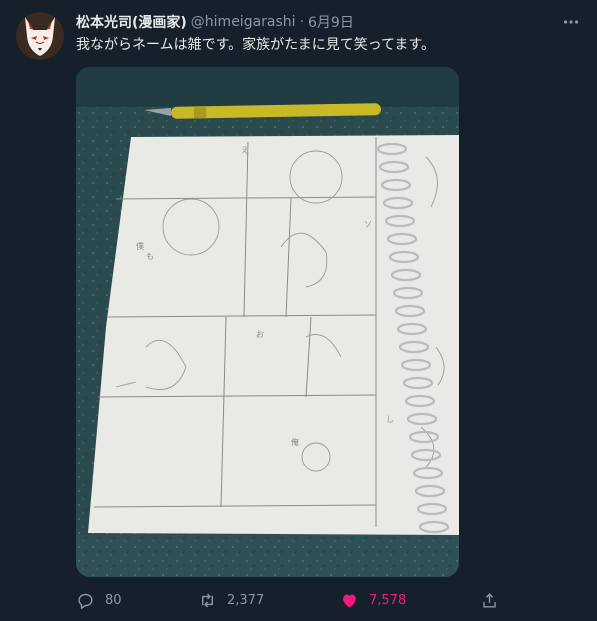 This screenshot has height=621, width=597. What do you see at coordinates (260, 334) in the screenshot?
I see `svg-text: お` at bounding box center [260, 334].